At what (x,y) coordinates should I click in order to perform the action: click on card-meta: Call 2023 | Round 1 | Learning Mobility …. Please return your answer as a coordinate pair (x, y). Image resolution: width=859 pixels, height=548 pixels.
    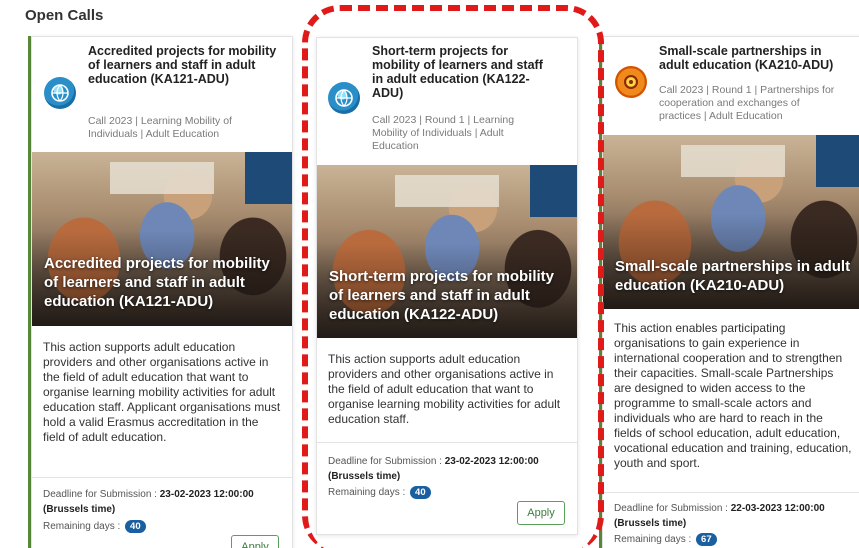
    Looking at the image, I should click on (443, 133).